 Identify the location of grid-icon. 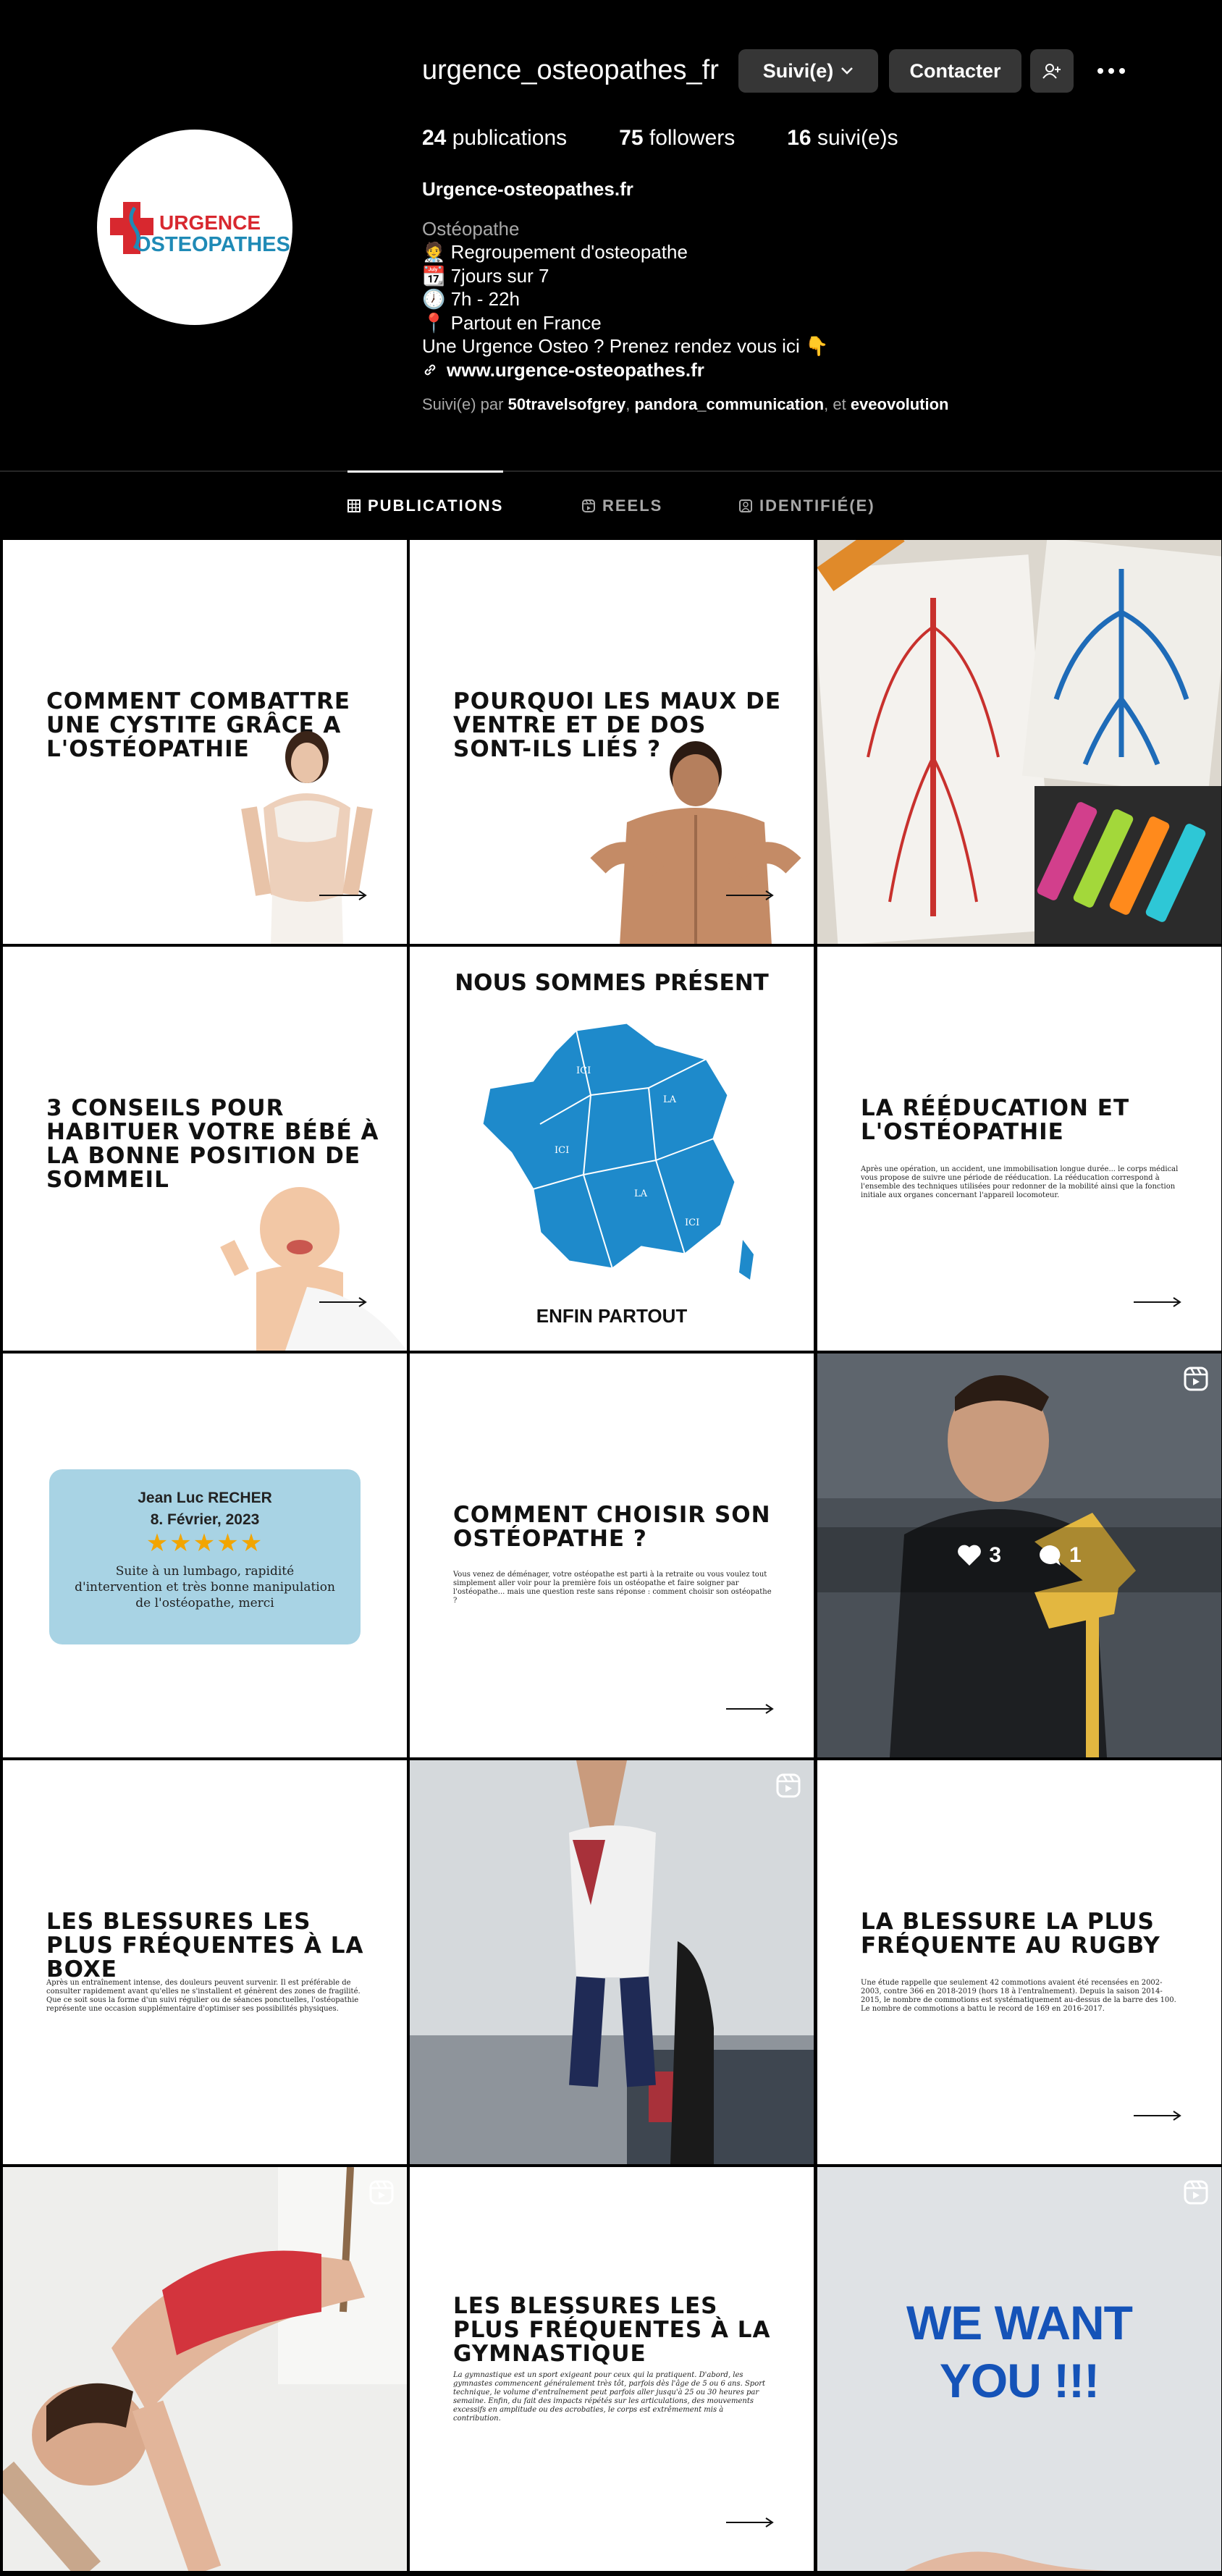
(354, 505).